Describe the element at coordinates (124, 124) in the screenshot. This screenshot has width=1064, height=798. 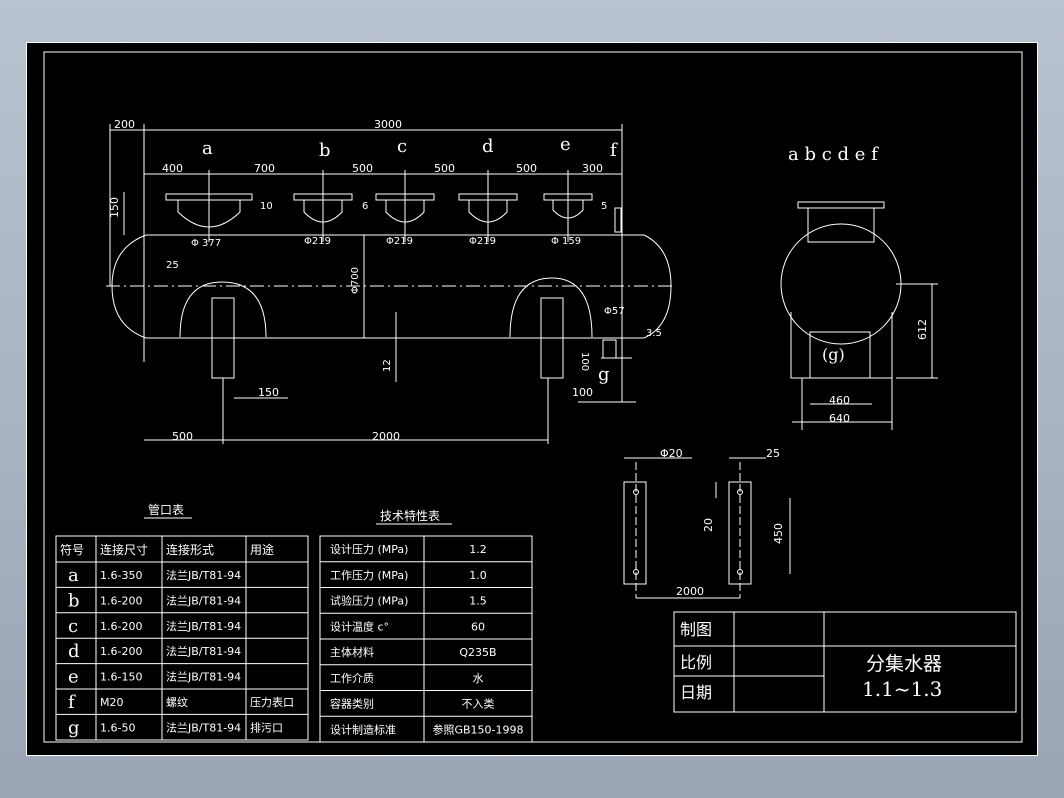
I see `dim-200: 200` at that location.